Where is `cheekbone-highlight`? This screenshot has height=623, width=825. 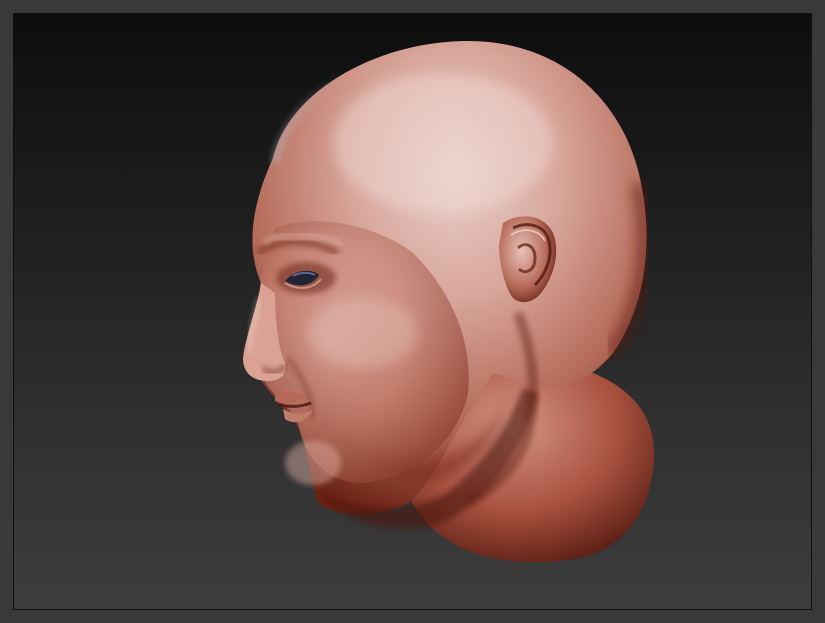
cheekbone-highlight is located at coordinates (363, 333).